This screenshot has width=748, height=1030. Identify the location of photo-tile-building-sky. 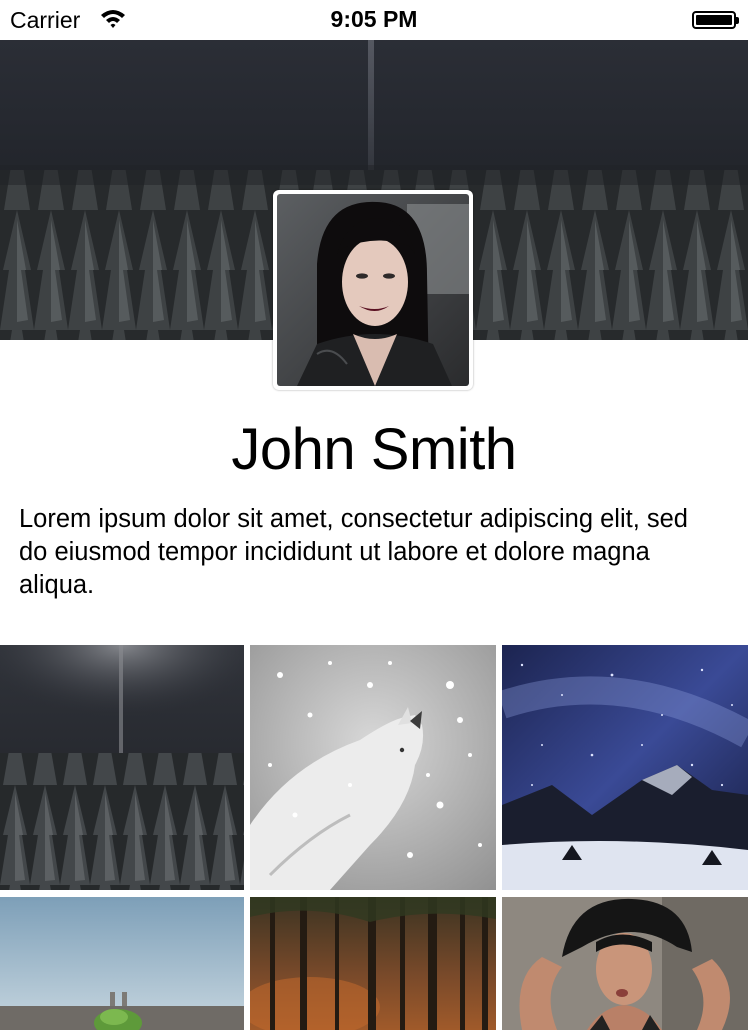
(122, 963).